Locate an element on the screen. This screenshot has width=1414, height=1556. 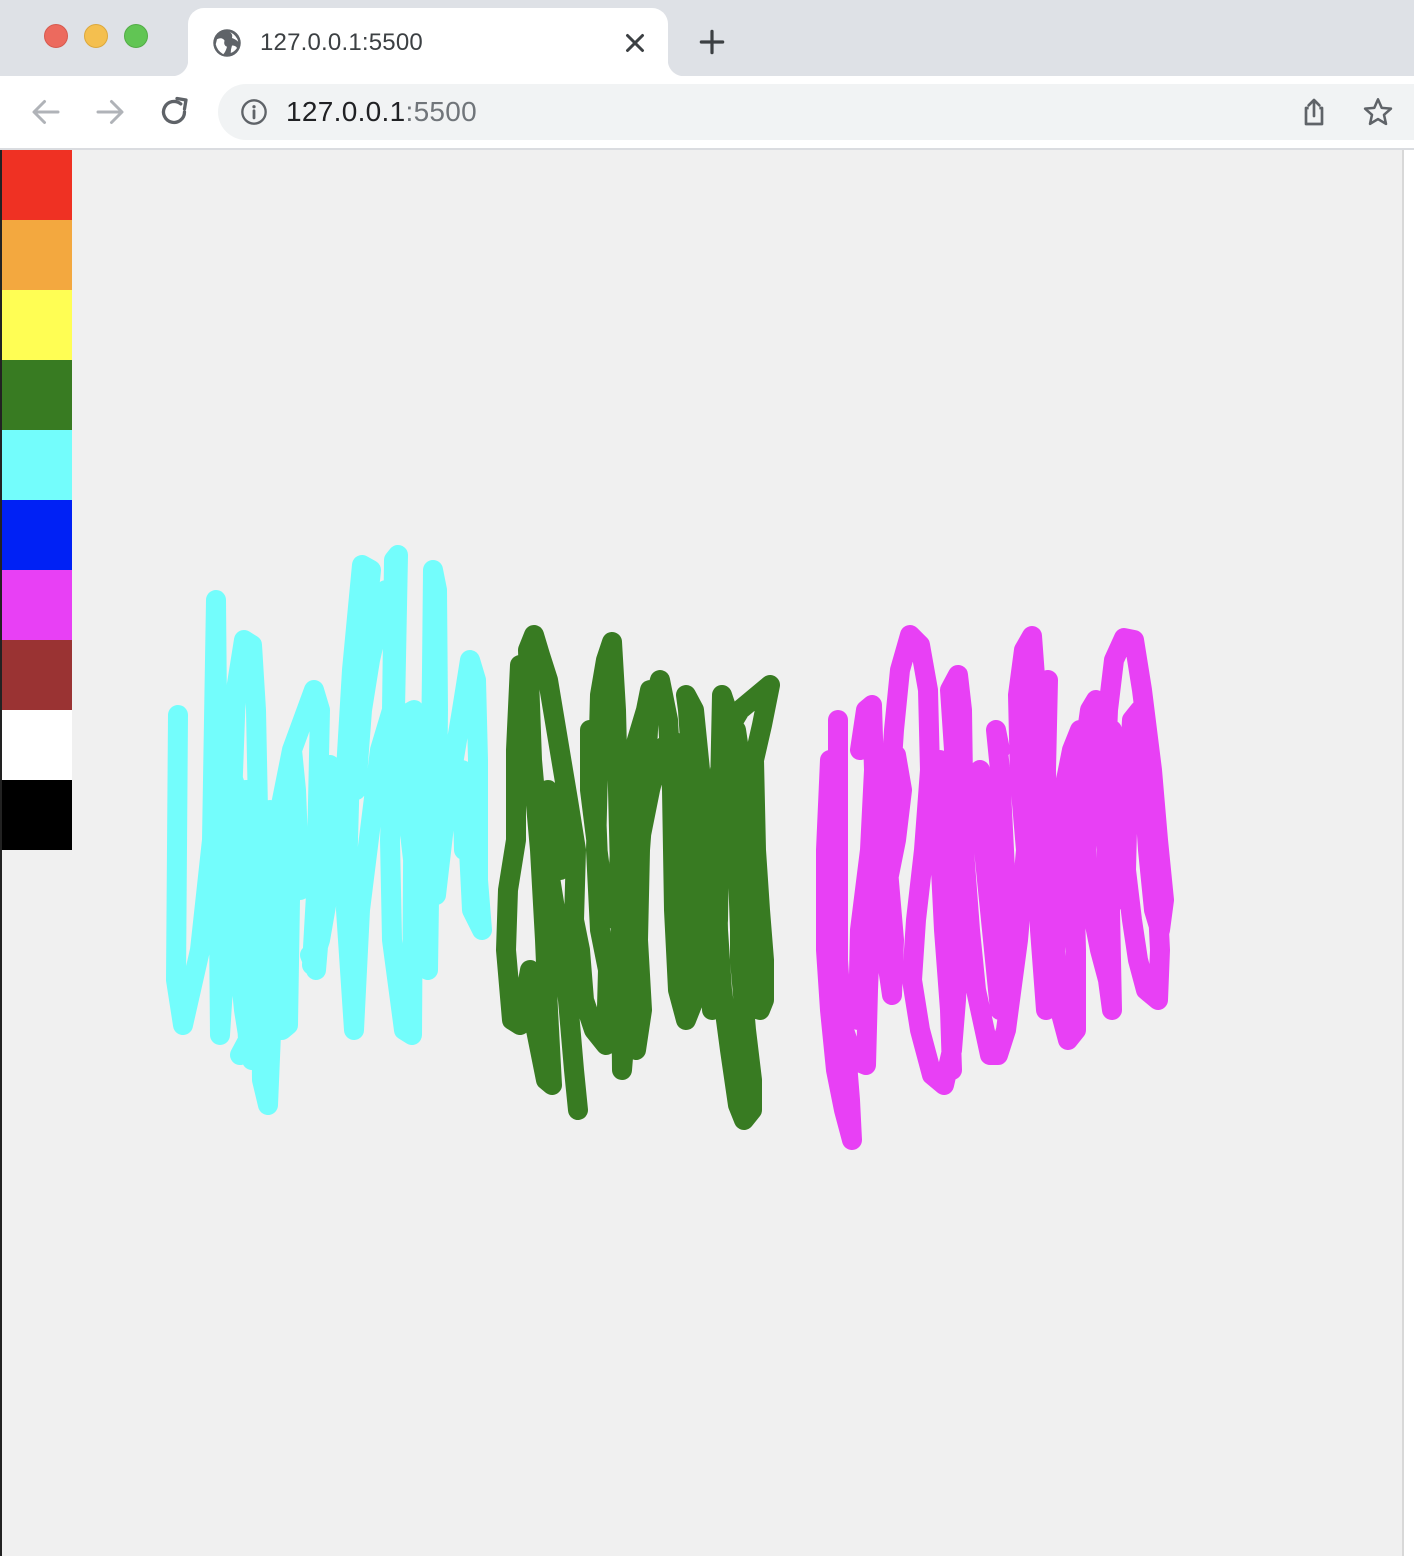
swatch-magenta is located at coordinates (37, 605).